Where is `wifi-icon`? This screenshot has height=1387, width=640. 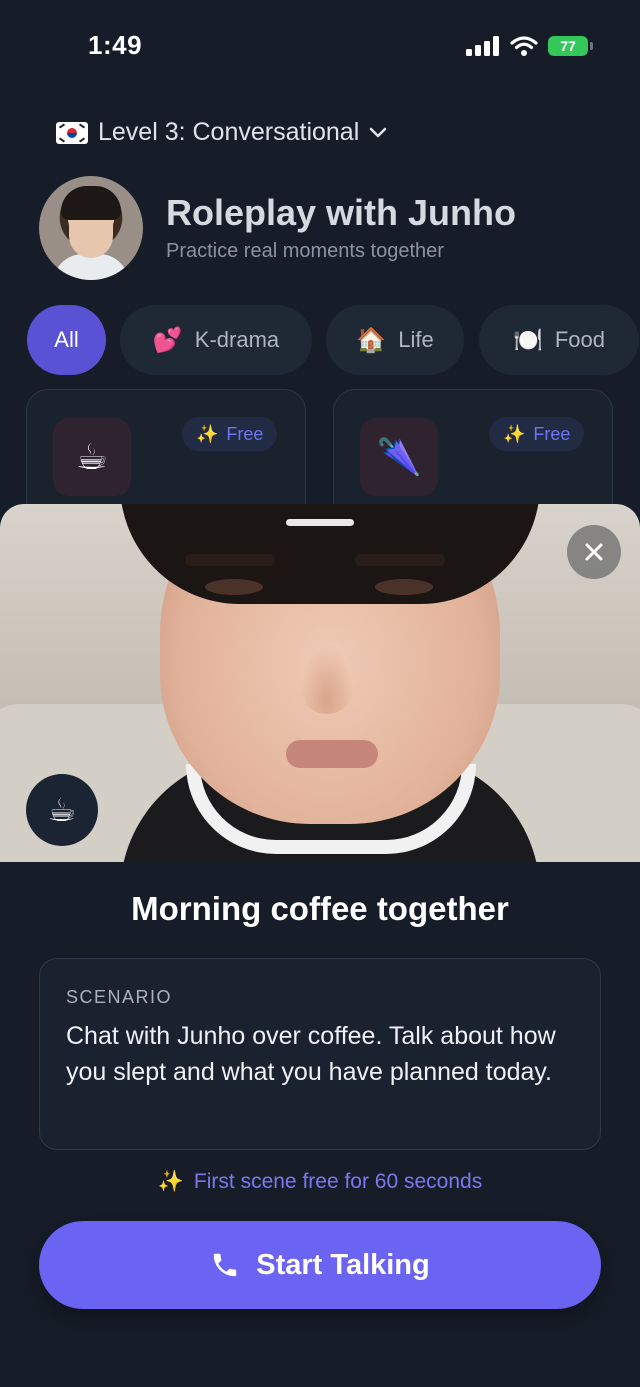
wifi-icon is located at coordinates (524, 46).